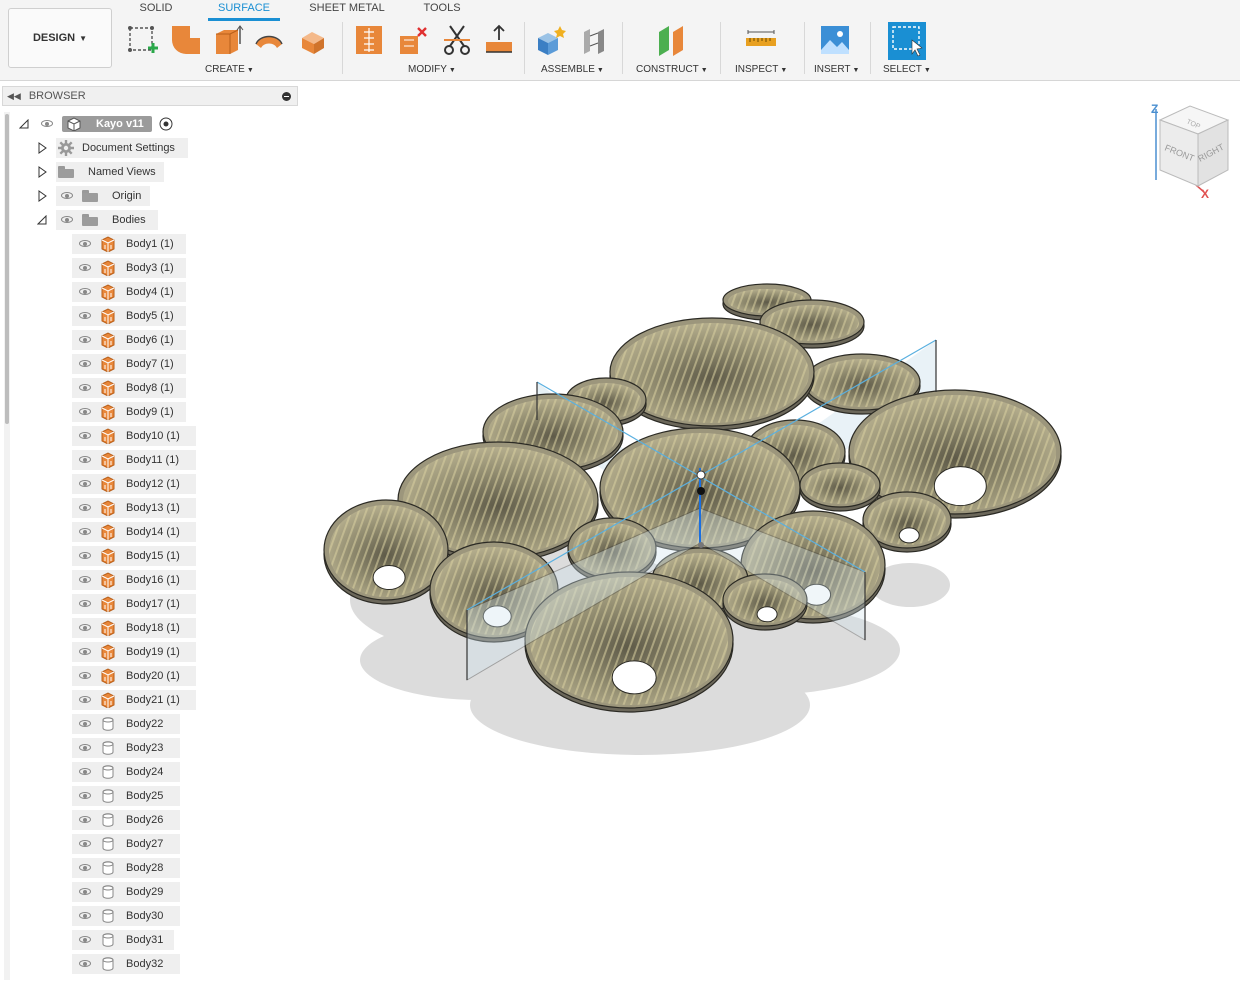 The height and width of the screenshot is (985, 1240). Describe the element at coordinates (134, 532) in the screenshot. I see `tree-item-body: Body14 (1)` at that location.